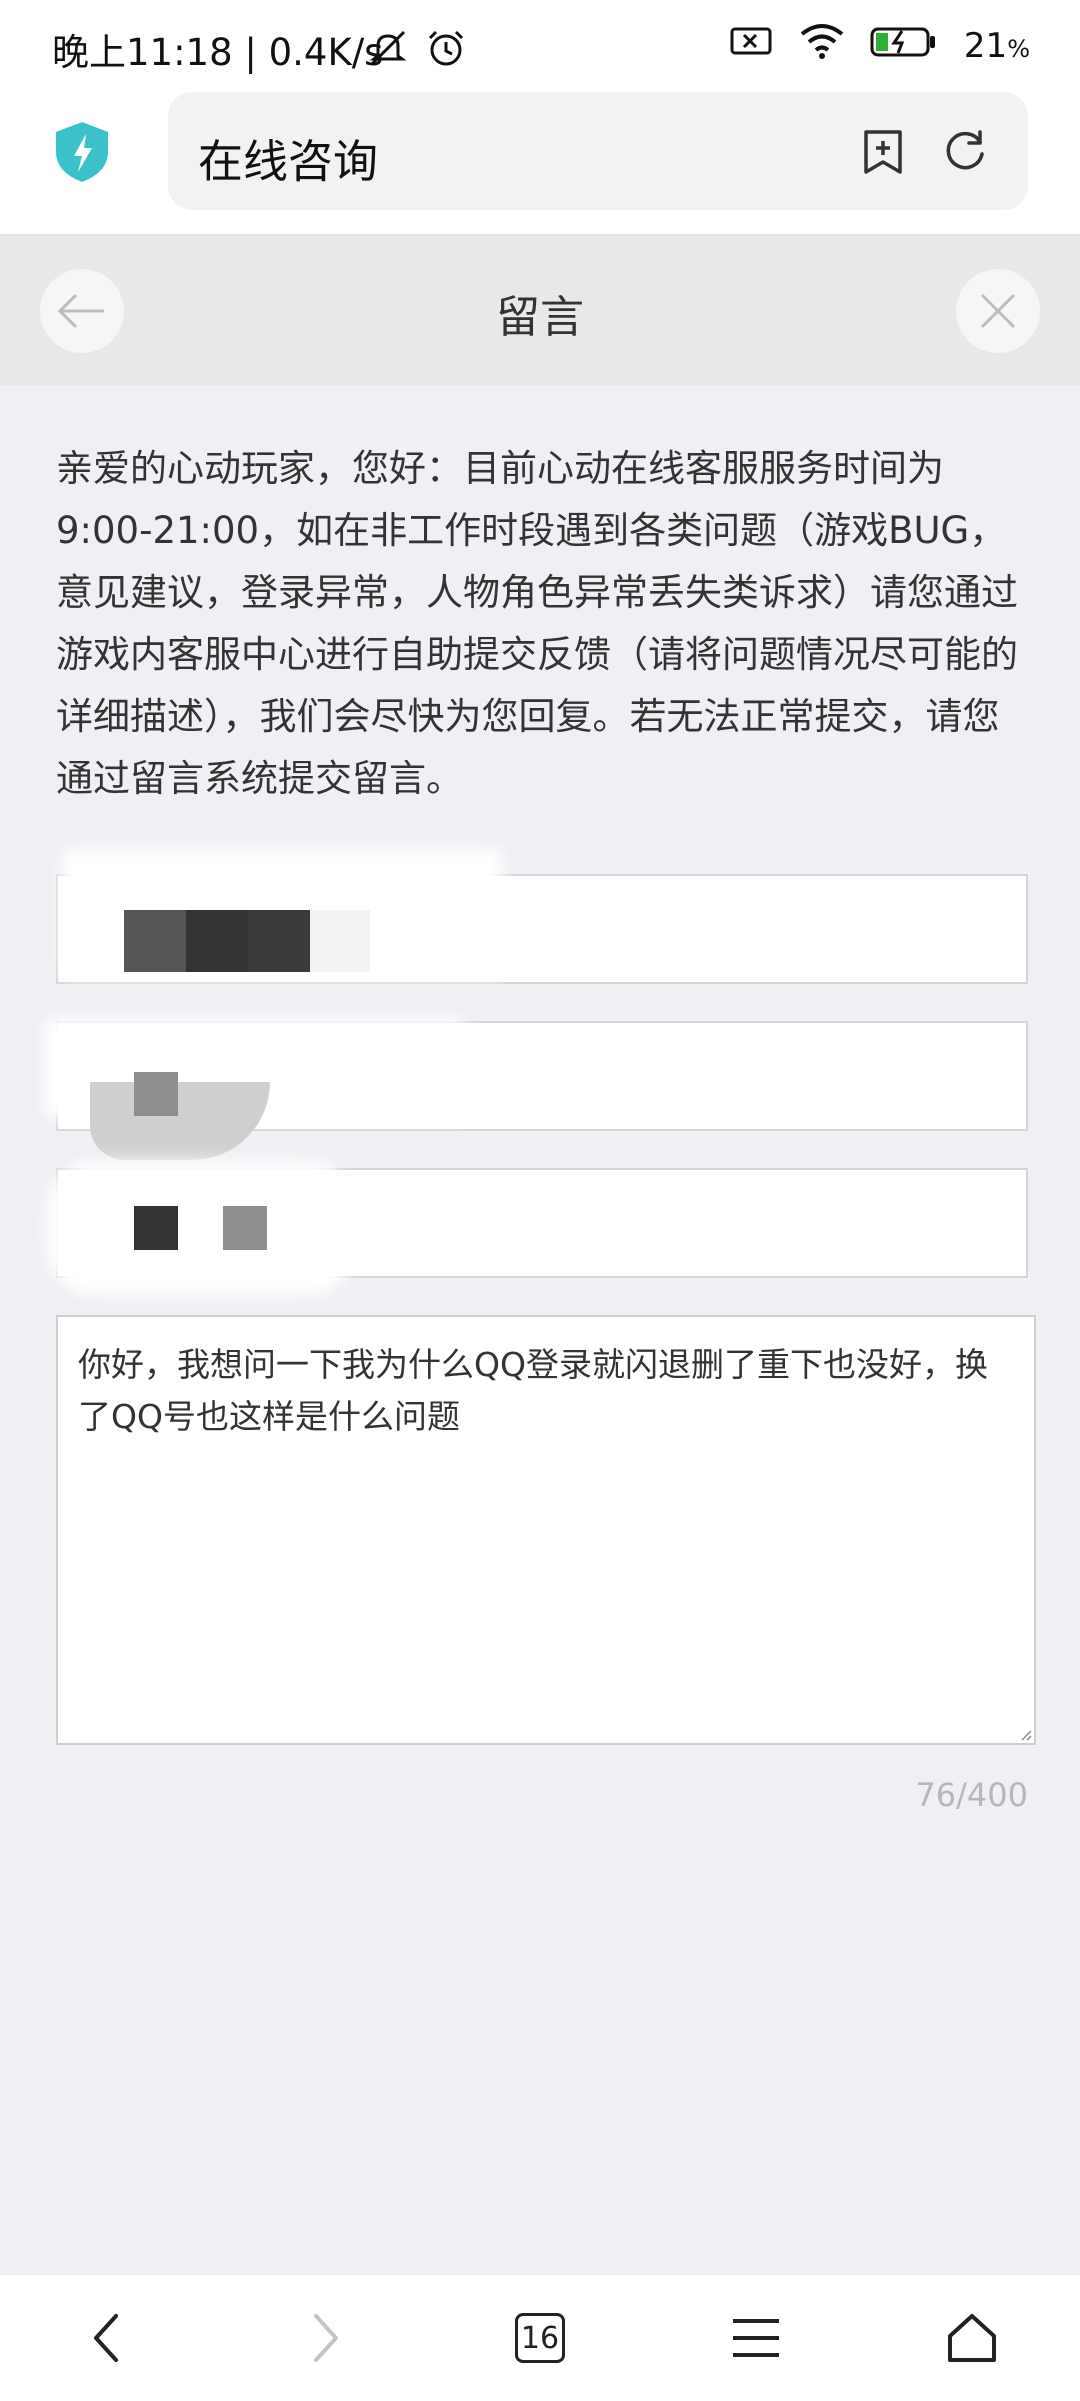 The width and height of the screenshot is (1080, 2401). I want to click on battery-percent: 21%, so click(996, 45).